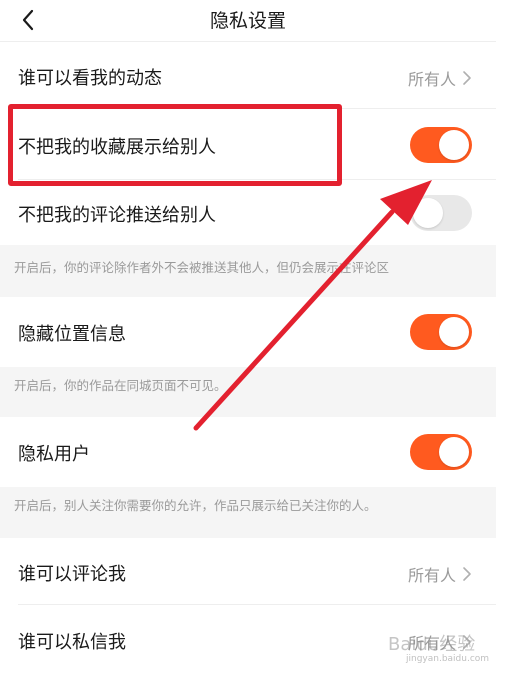  What do you see at coordinates (448, 659) in the screenshot?
I see `watermark-url: jingyan.baidu.com` at bounding box center [448, 659].